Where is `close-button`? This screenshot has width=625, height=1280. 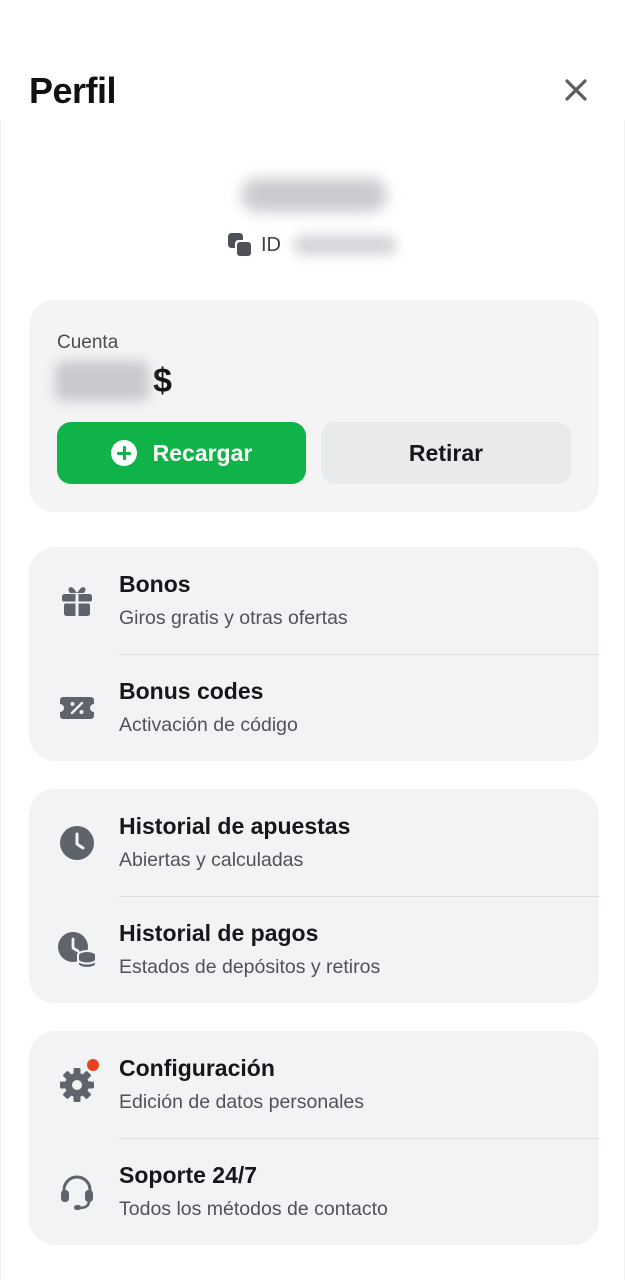 close-button is located at coordinates (576, 90).